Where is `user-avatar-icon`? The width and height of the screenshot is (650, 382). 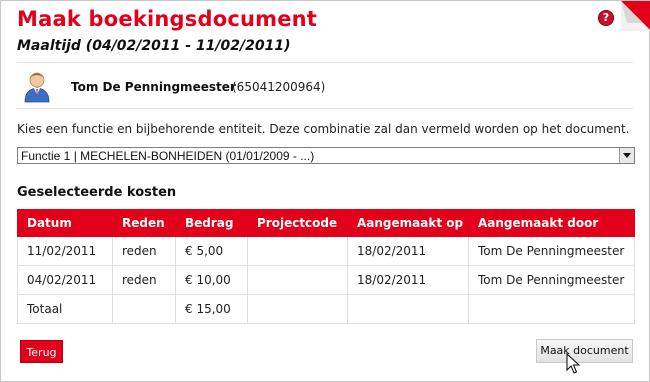
user-avatar-icon is located at coordinates (37, 87).